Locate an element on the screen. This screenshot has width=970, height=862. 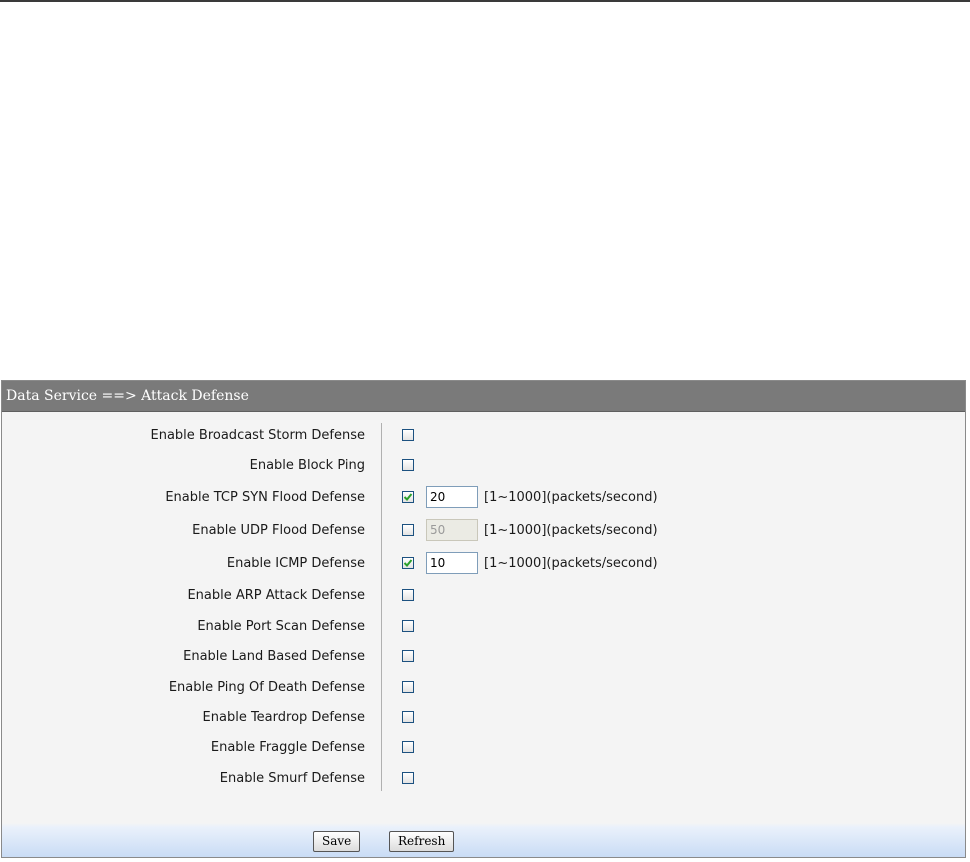
icmp-rate-input is located at coordinates (452, 563).